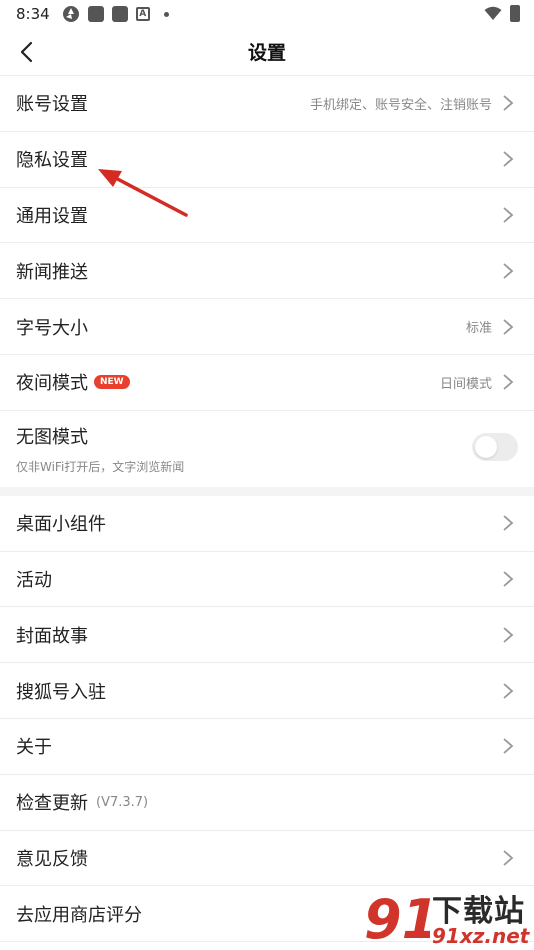  I want to click on settings-item-news-push: 新闻推送, so click(267, 271).